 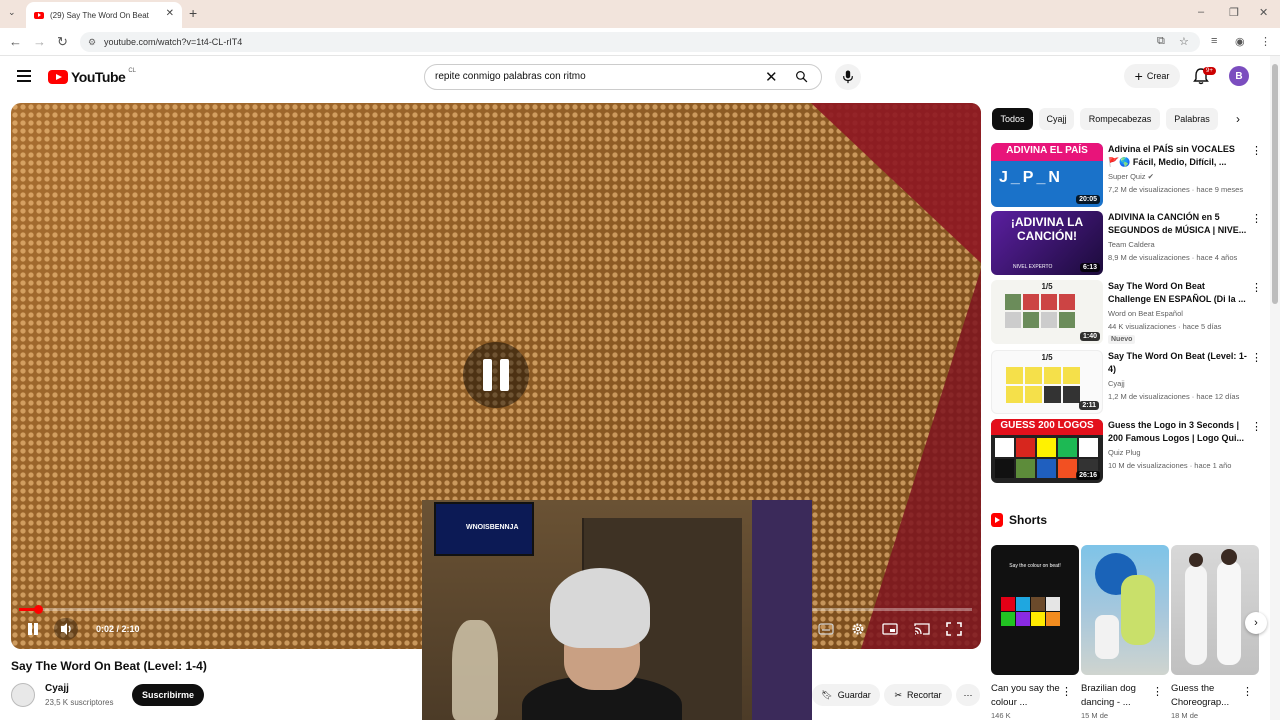 I want to click on save-button: 🔖︎ Guardar, so click(x=846, y=695).